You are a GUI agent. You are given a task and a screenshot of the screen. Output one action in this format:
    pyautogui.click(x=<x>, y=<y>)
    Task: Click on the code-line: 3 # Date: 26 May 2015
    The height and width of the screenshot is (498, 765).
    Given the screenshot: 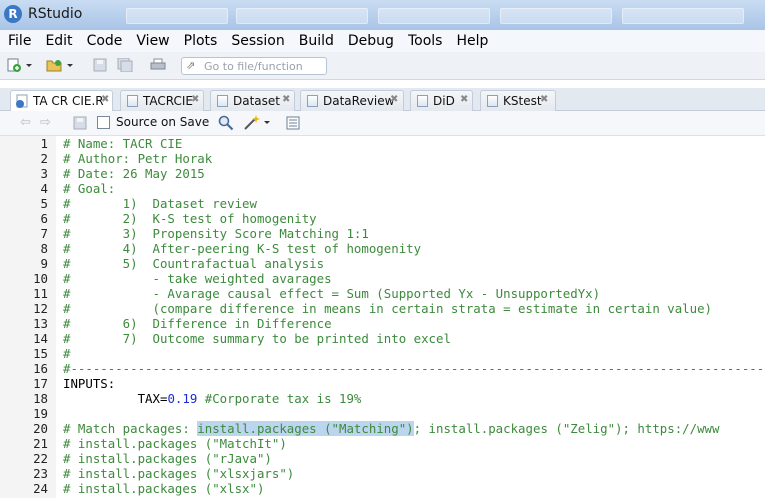 What is the action you would take?
    pyautogui.click(x=382, y=173)
    